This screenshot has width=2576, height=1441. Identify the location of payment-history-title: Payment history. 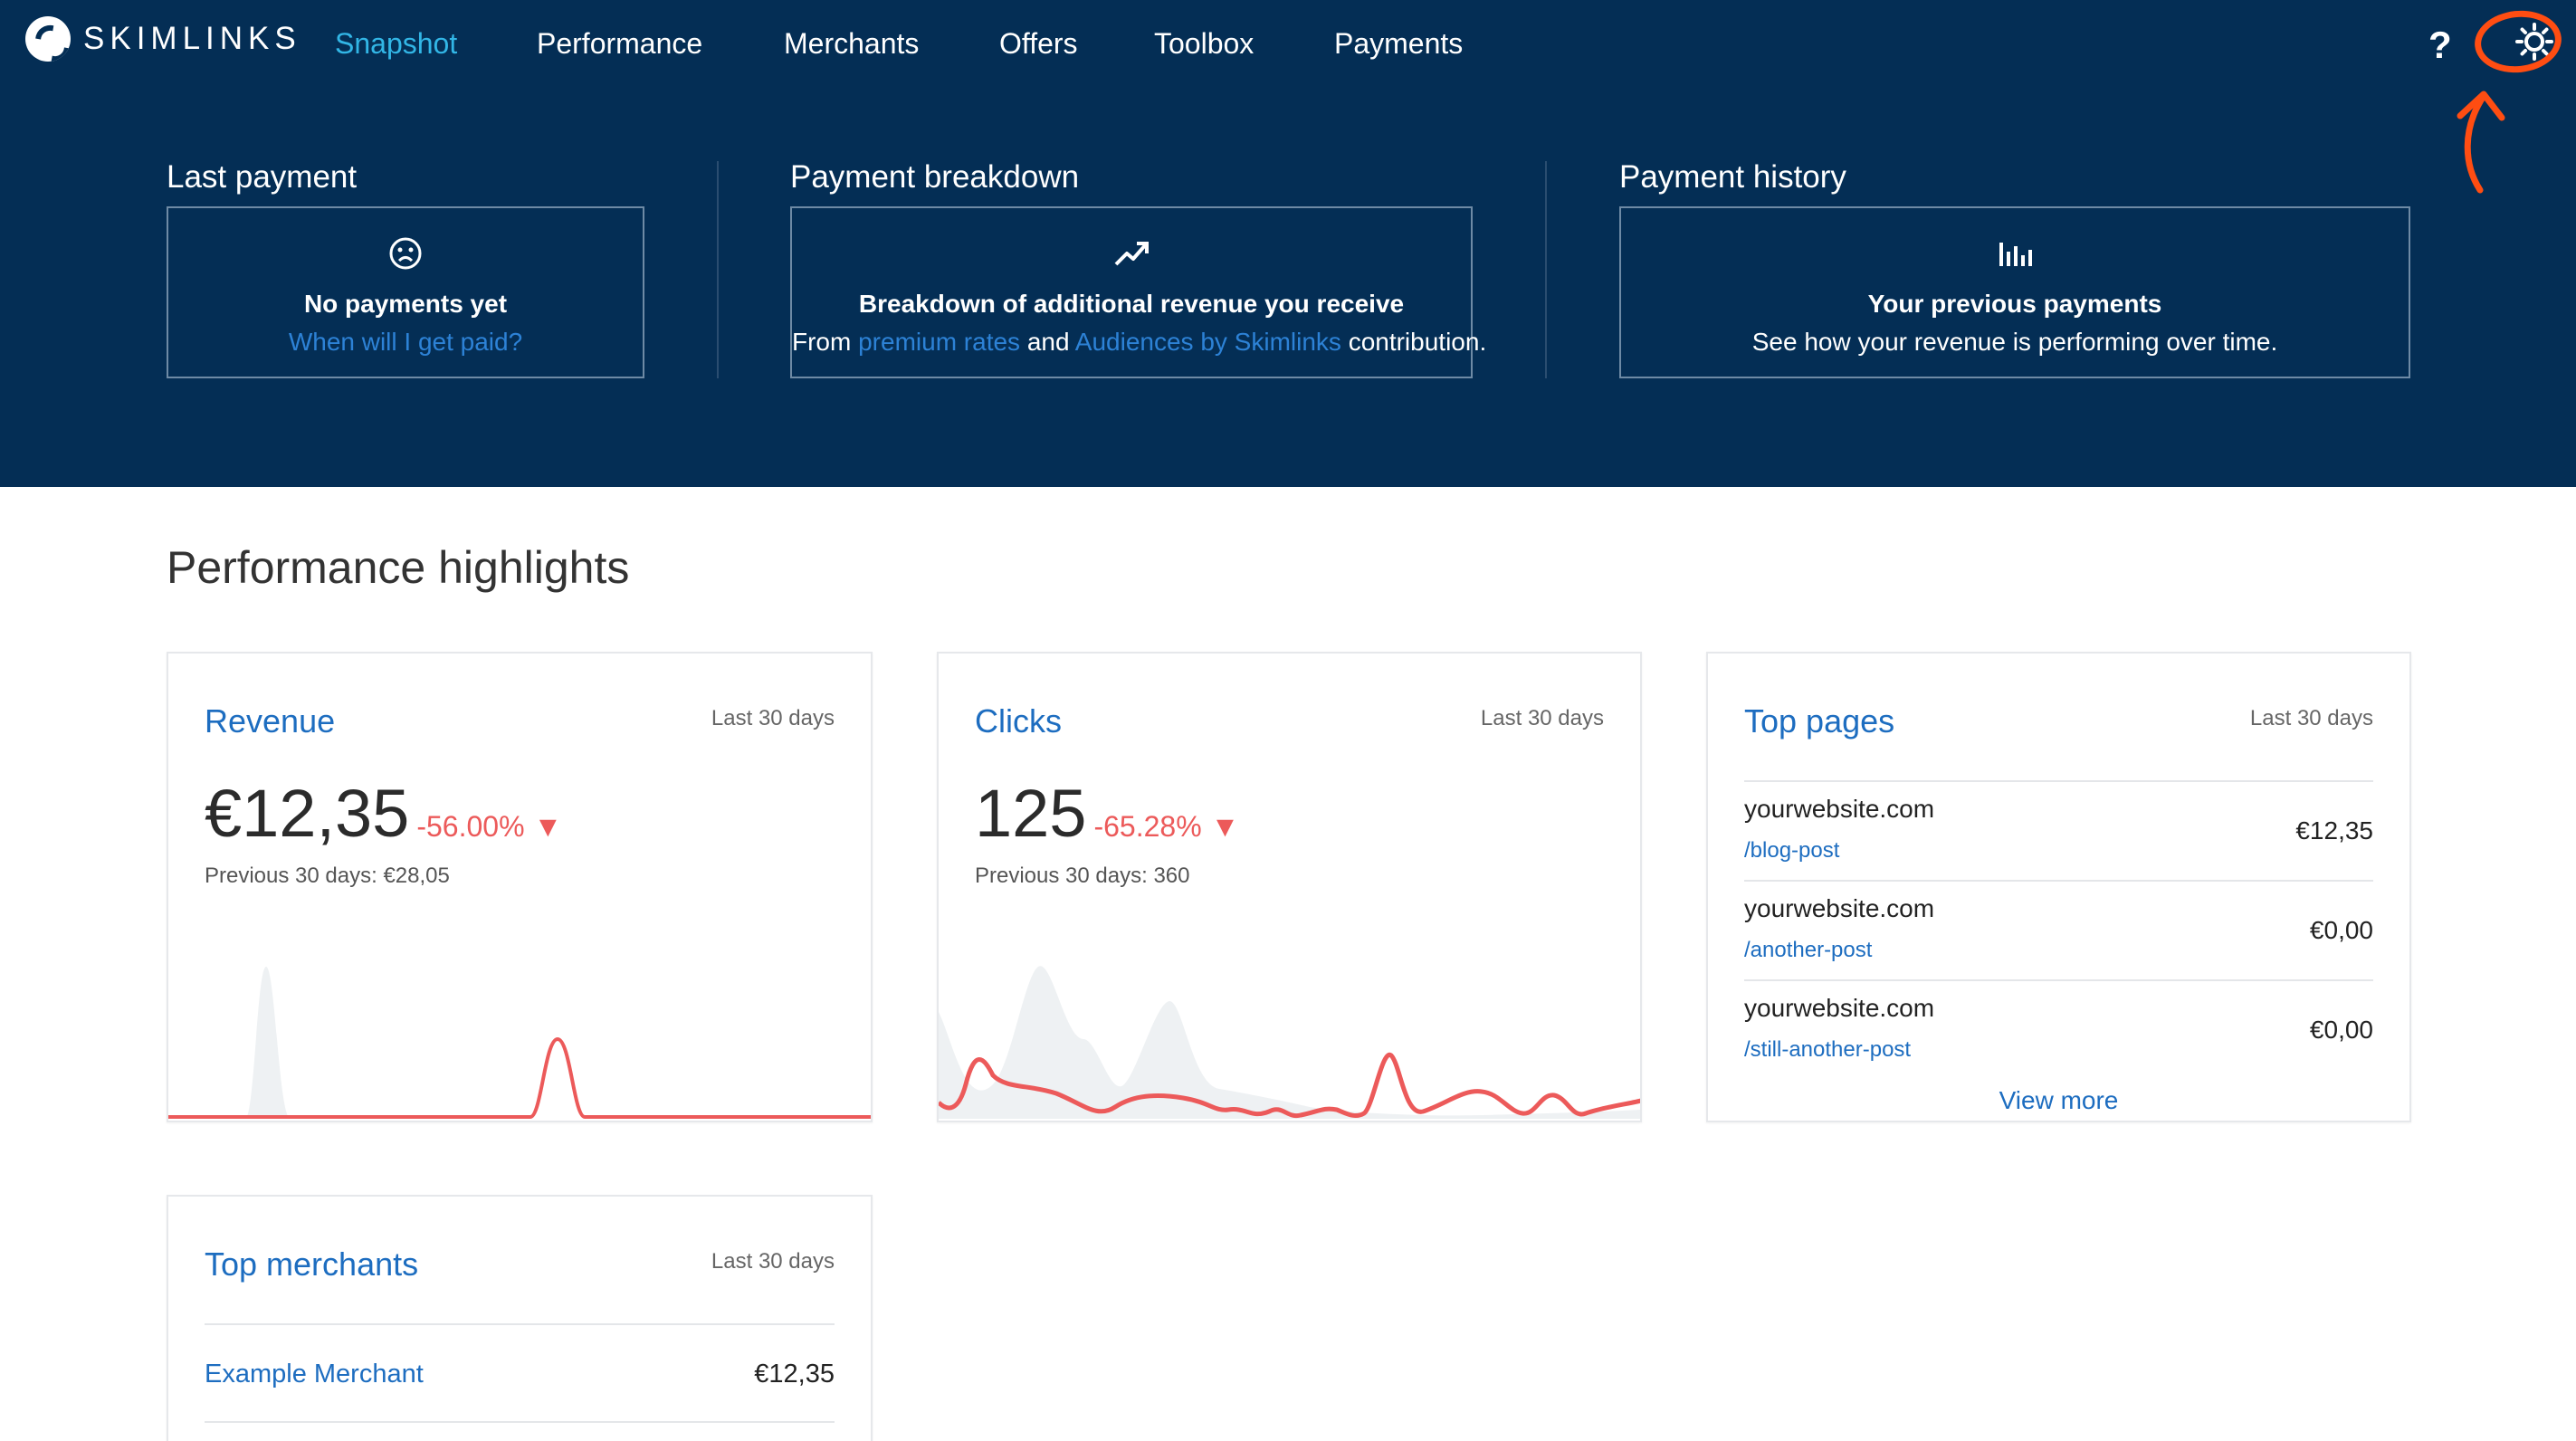
(1733, 177).